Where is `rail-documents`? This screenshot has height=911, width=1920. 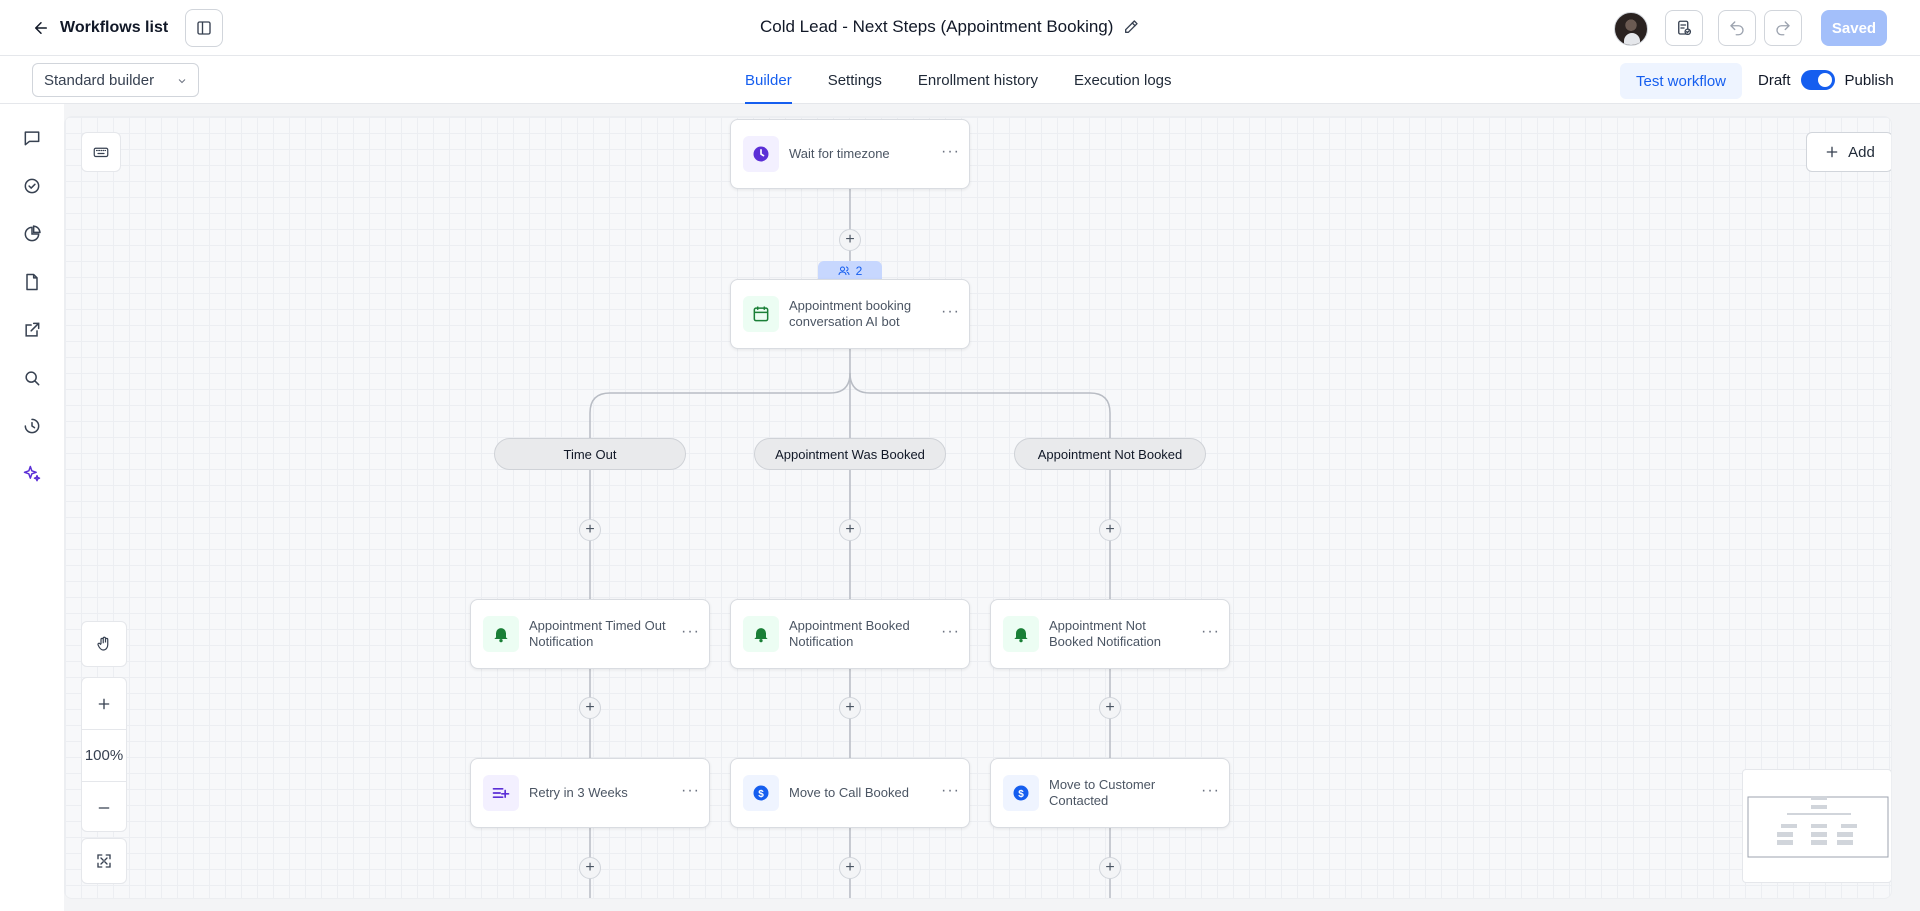 rail-documents is located at coordinates (32, 282).